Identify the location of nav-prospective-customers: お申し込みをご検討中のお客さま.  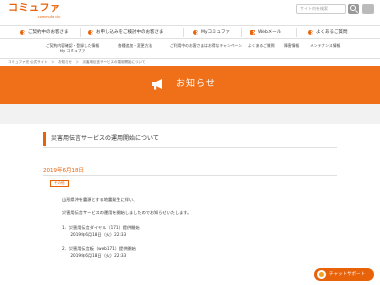
(126, 32).